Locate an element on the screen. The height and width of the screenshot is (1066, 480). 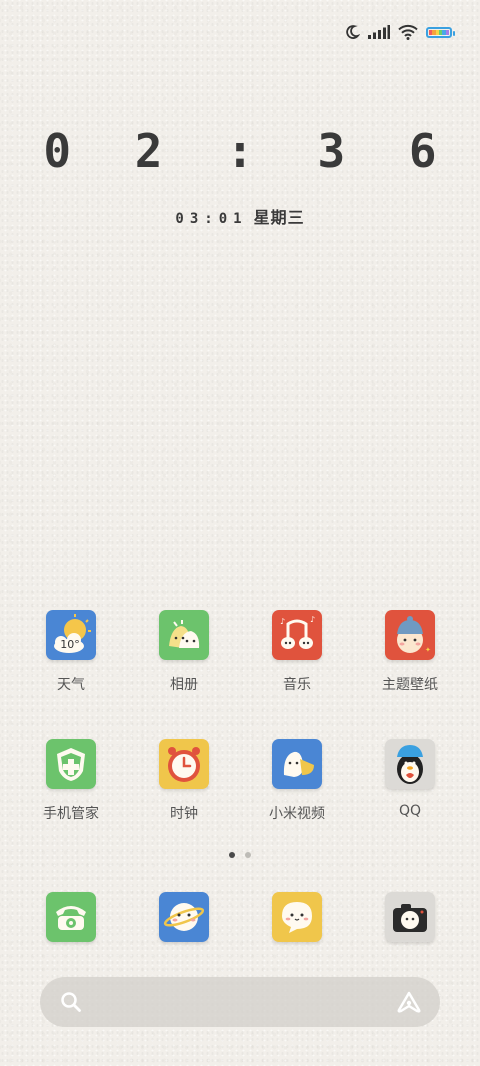
app-security: 手机管家 is located at coordinates (71, 781).